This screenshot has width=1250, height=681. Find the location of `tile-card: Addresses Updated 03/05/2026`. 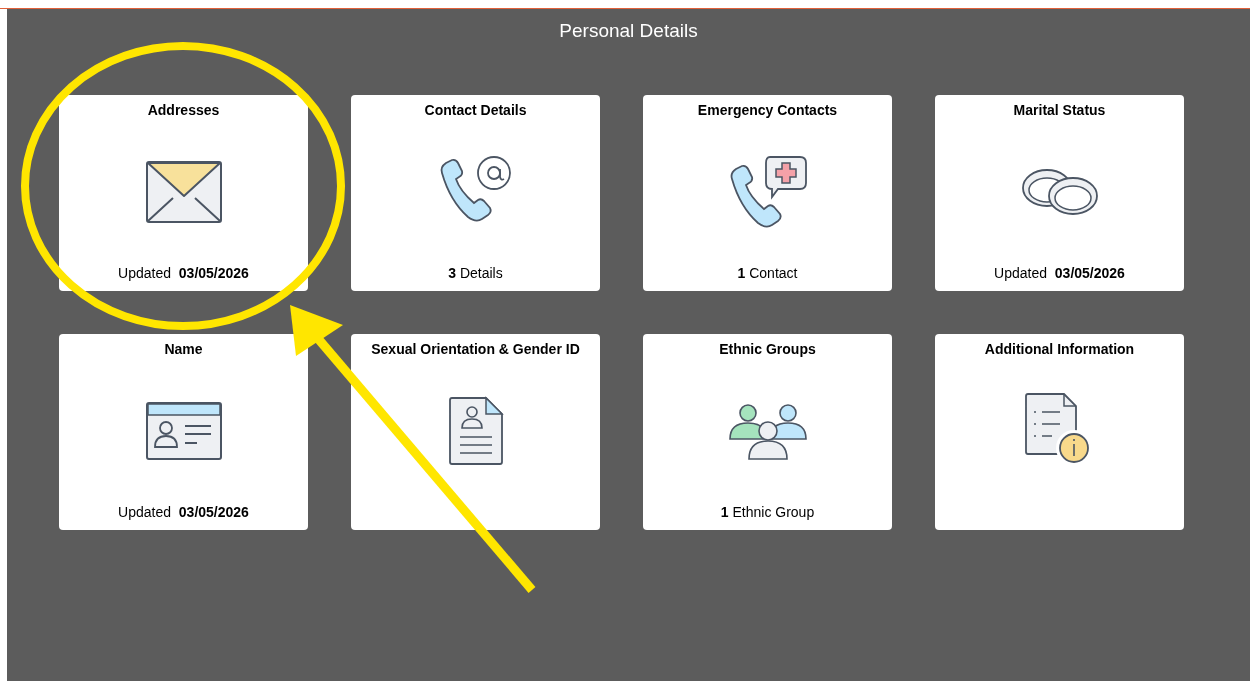

tile-card: Addresses Updated 03/05/2026 is located at coordinates (183, 193).